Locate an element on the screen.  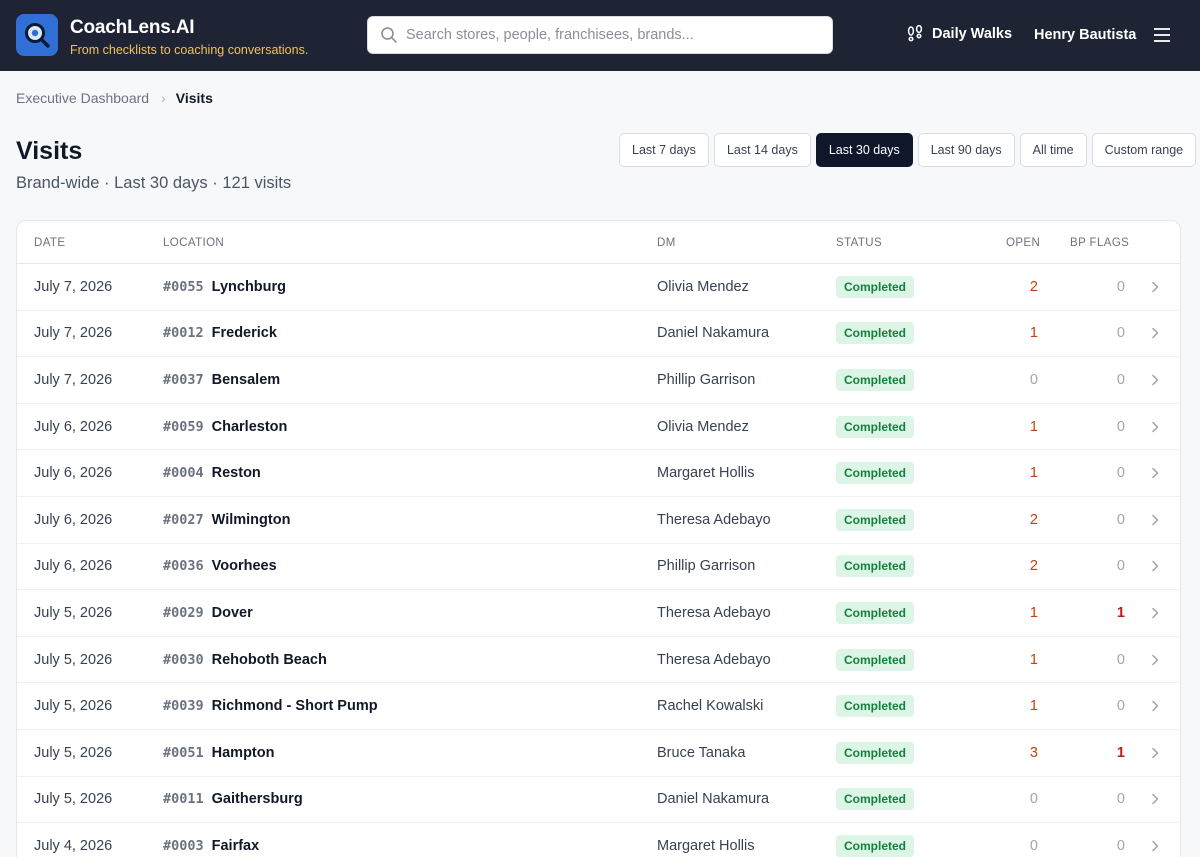
store-city: Wilmington is located at coordinates (251, 519).